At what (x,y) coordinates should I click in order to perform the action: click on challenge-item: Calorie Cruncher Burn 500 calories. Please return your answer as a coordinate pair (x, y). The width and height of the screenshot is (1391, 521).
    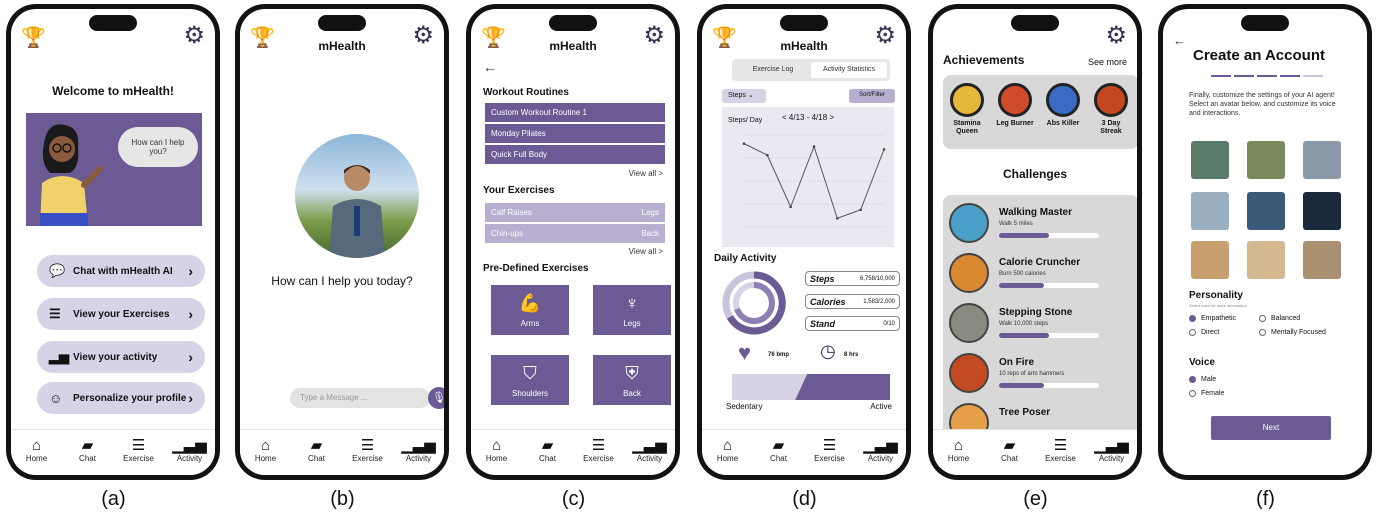
    Looking at the image, I should click on (1043, 275).